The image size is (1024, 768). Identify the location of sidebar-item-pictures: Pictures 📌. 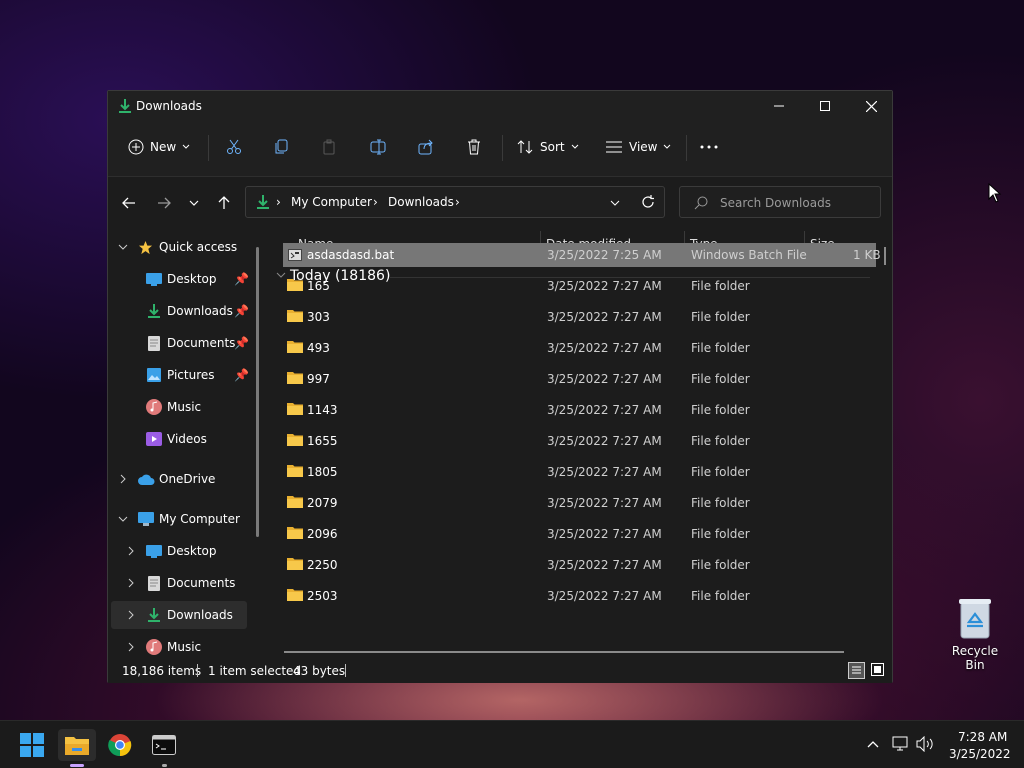
(183, 375).